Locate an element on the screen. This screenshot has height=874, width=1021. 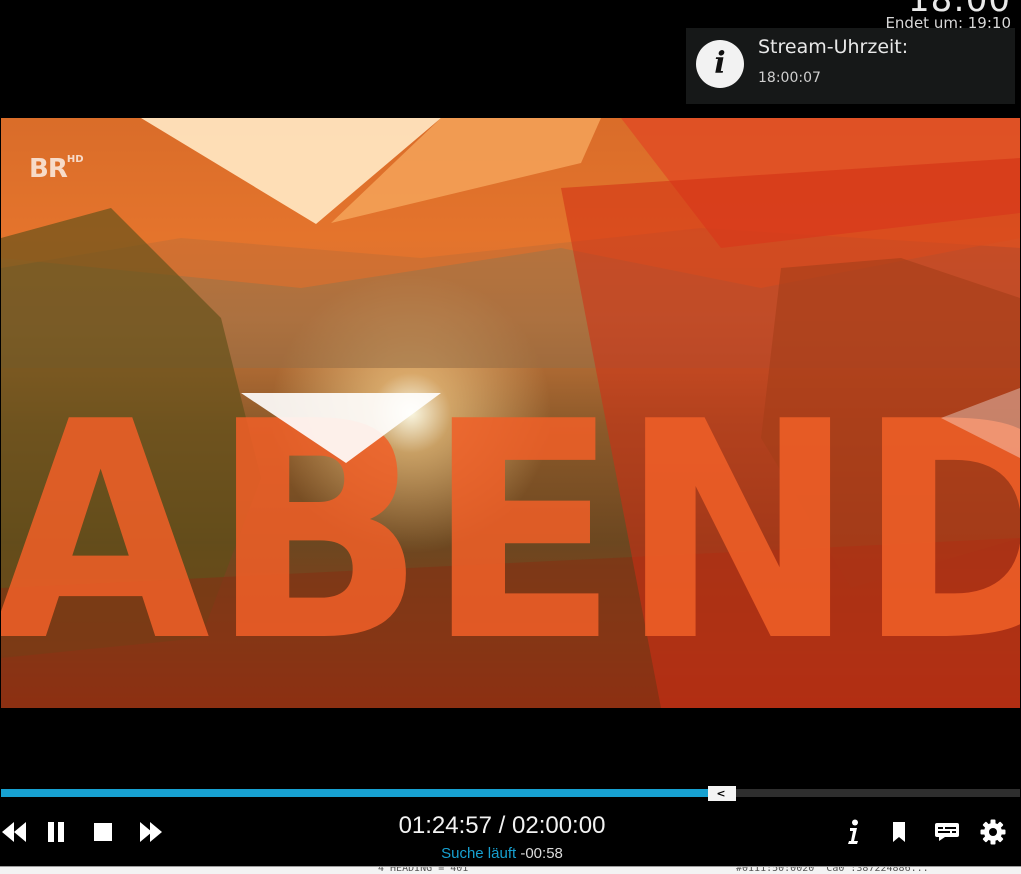
subtitles-button is located at coordinates (947, 832).